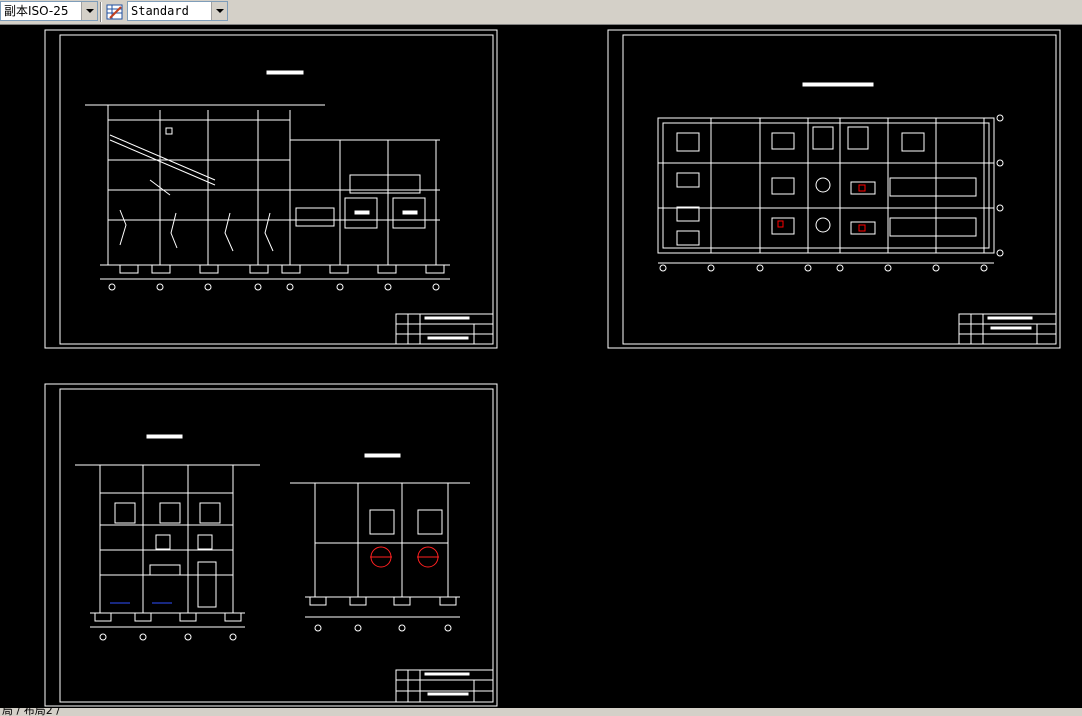 The image size is (1082, 716). I want to click on sheet-3-title-block, so click(444, 686).